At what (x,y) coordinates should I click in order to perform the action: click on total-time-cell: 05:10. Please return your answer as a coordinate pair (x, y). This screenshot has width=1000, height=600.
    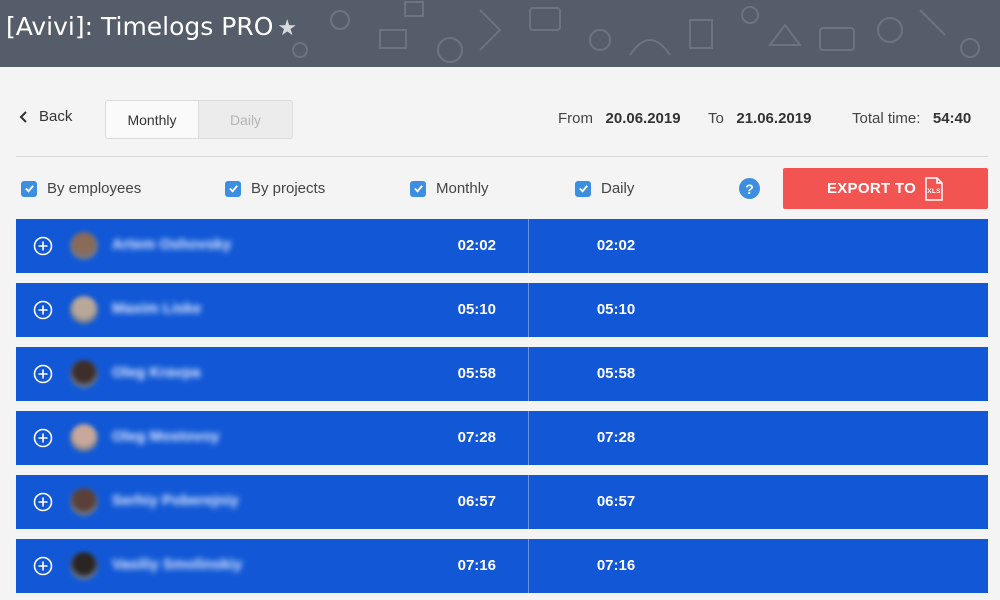
    Looking at the image, I should click on (476, 309).